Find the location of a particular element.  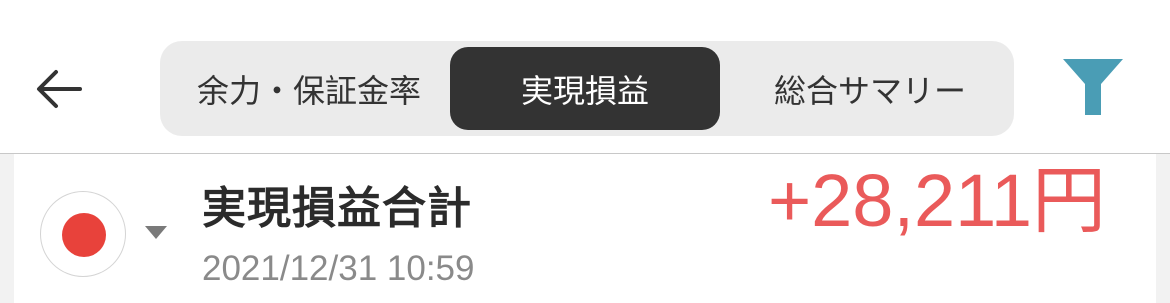

market-selector is located at coordinates (83, 234).